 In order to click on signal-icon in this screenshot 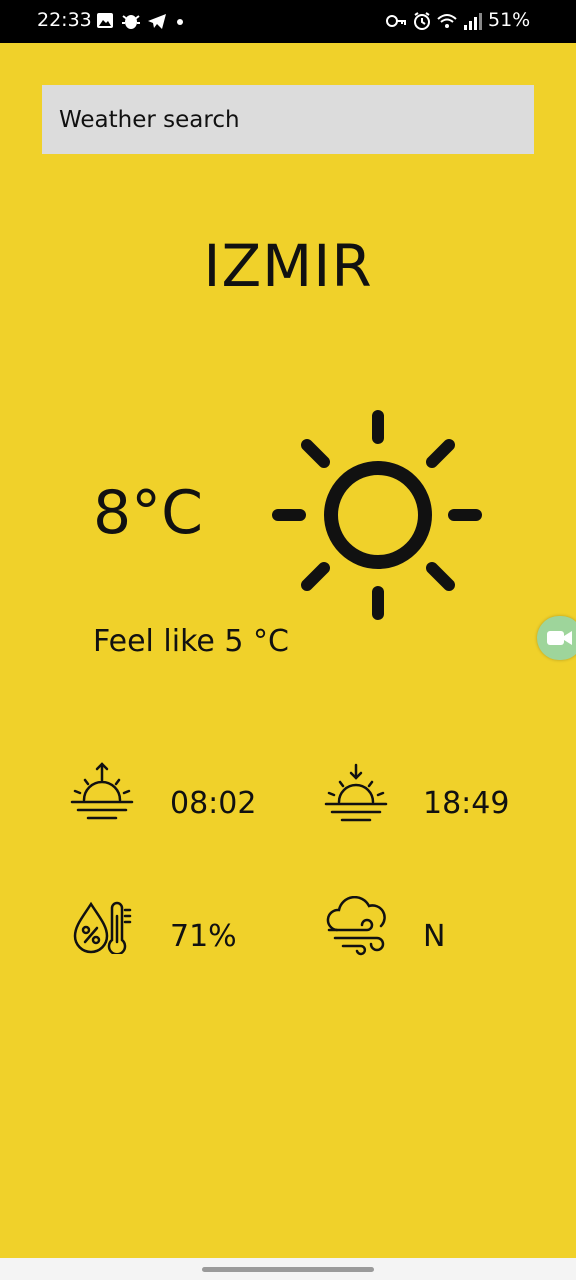, I will do `click(473, 21)`.